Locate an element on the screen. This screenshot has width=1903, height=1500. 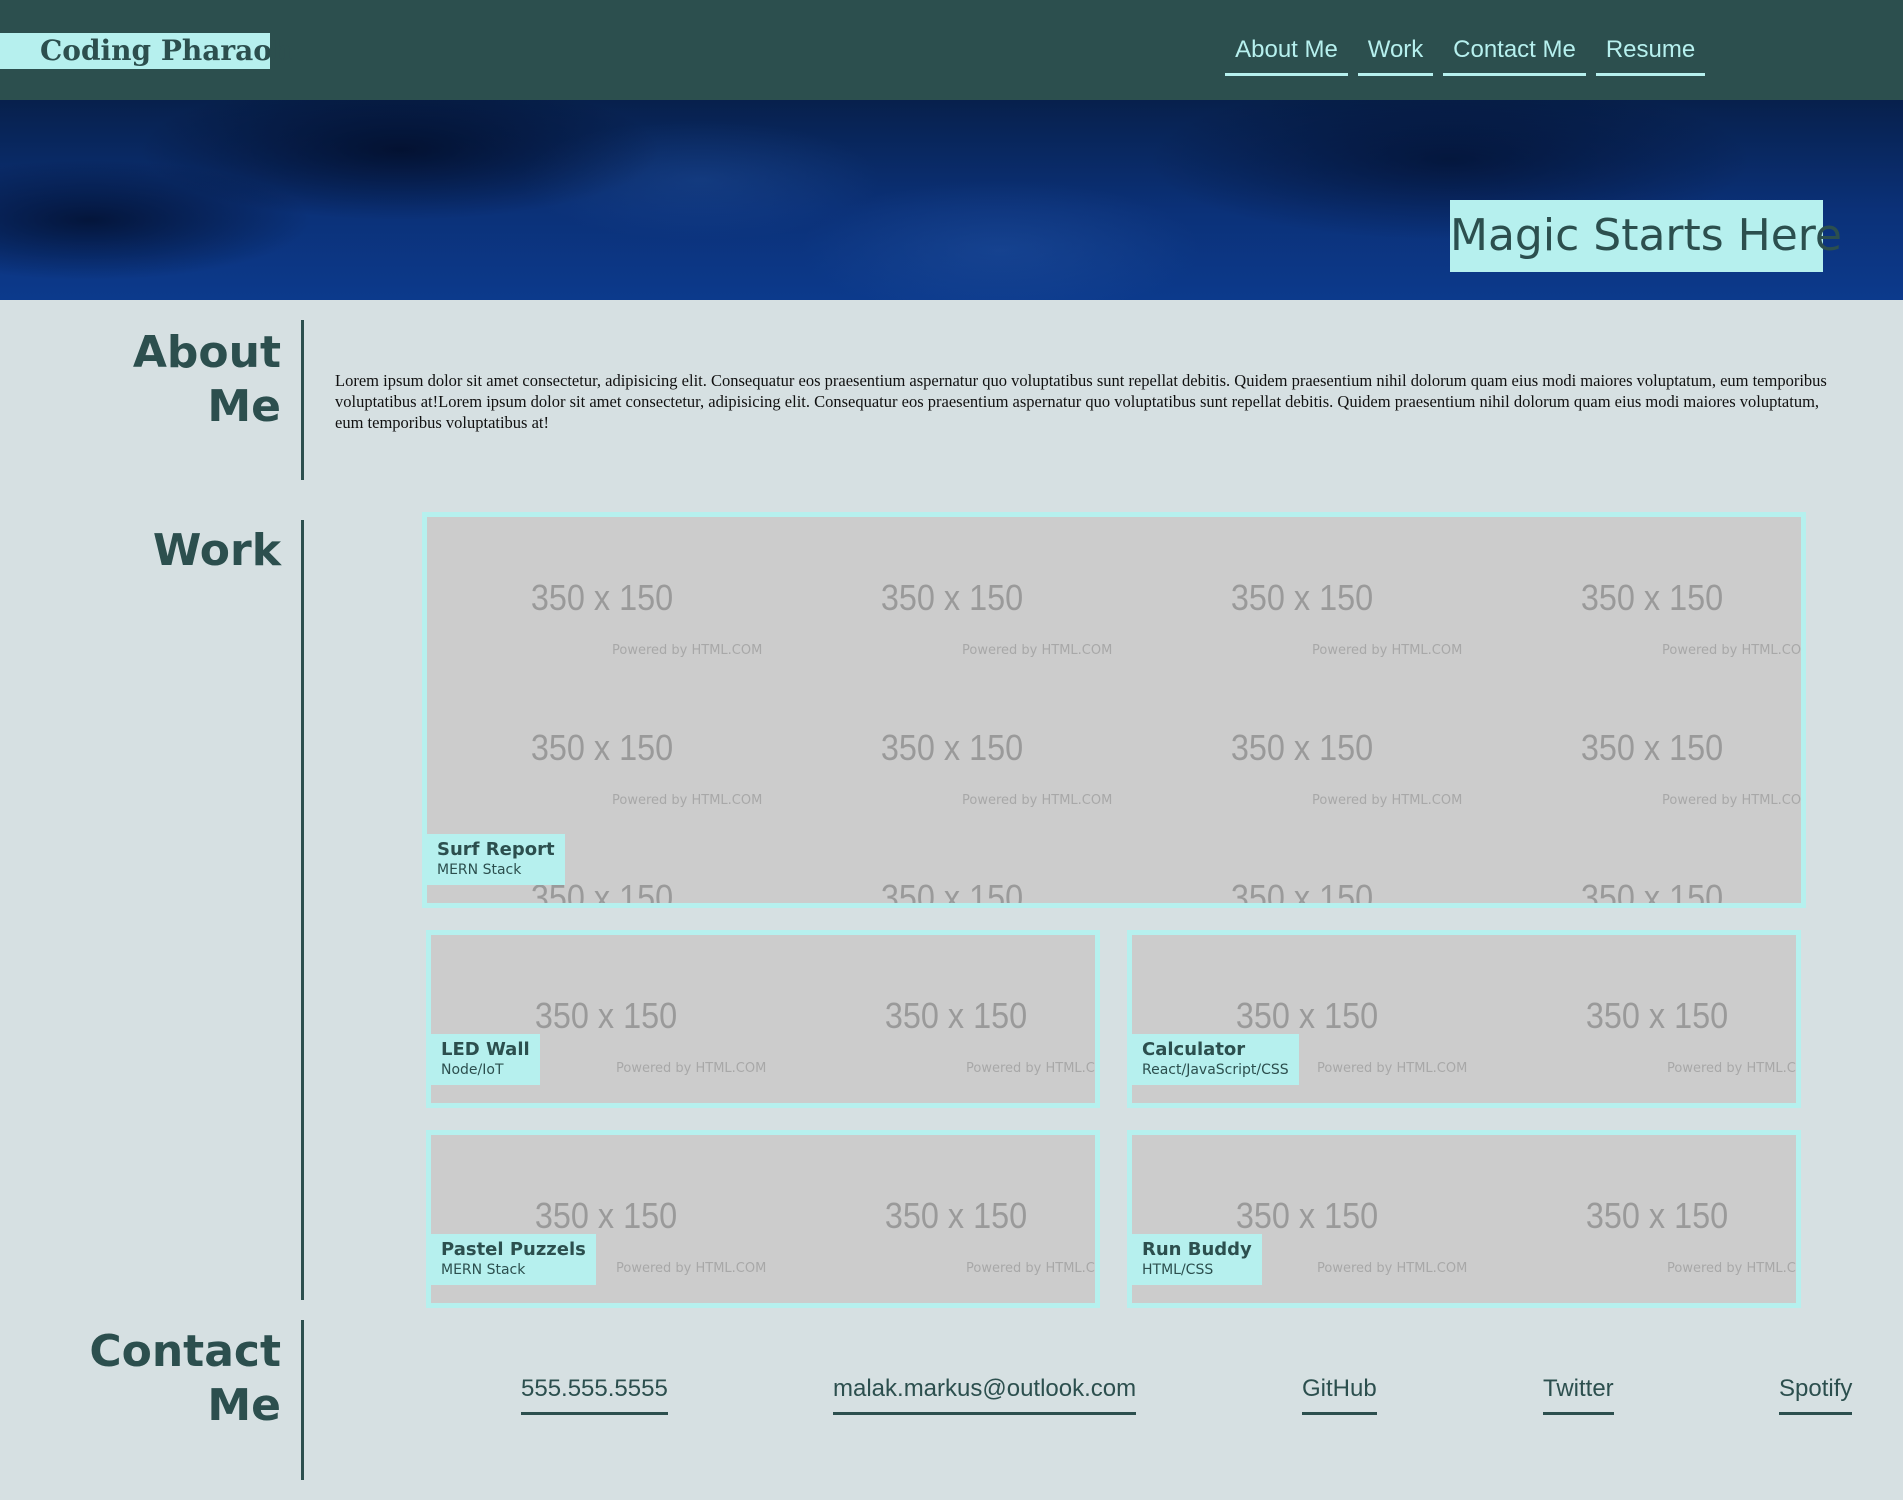
project-stack: Node/IoT is located at coordinates (472, 1070).